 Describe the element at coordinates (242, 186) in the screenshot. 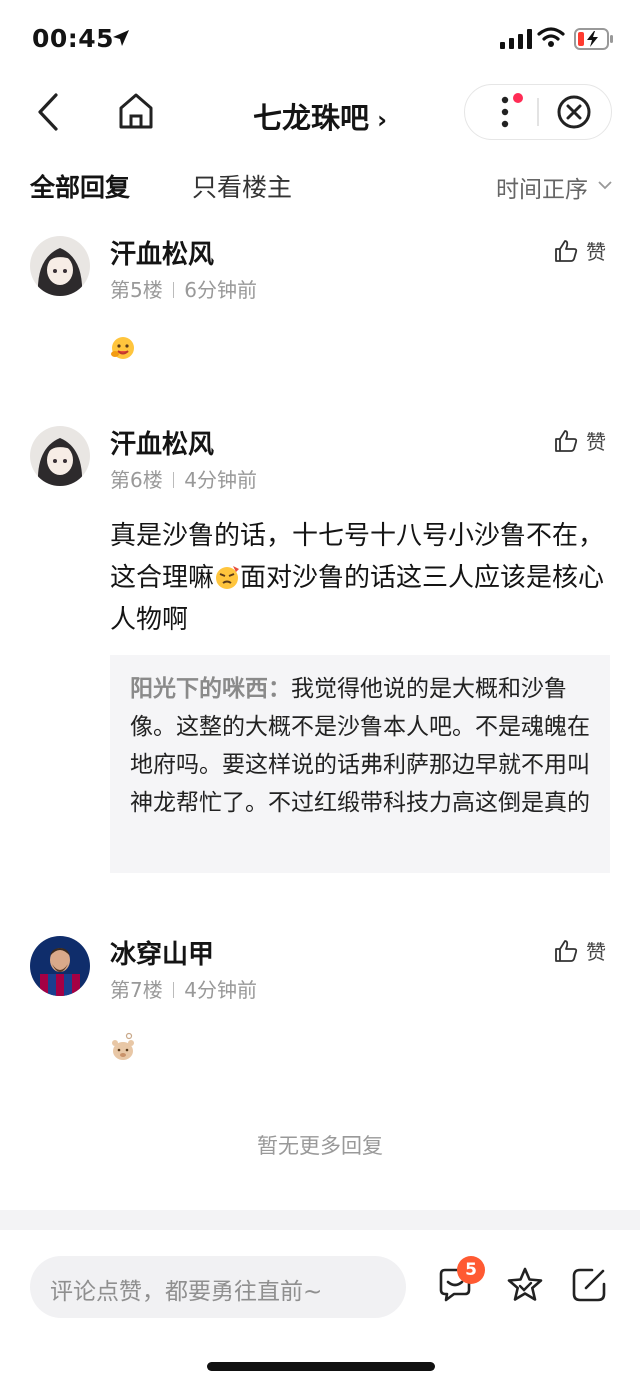

I see `tab-op-only: 只看楼主` at that location.